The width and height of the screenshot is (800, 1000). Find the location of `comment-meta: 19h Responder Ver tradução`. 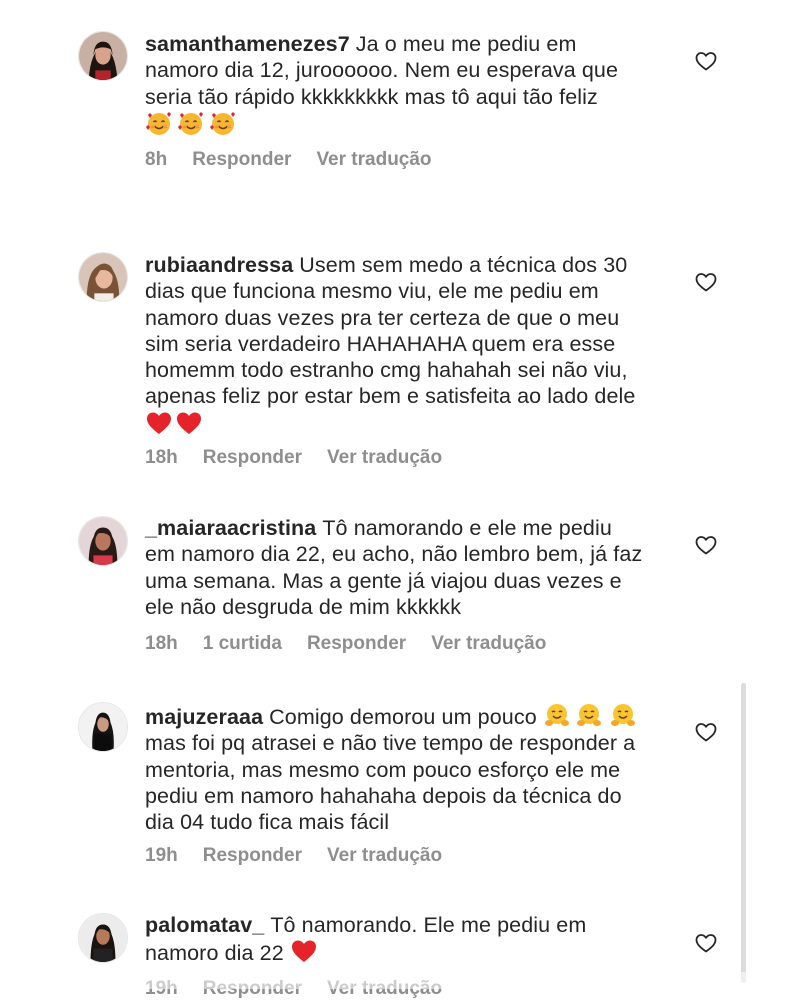

comment-meta: 19h Responder Ver tradução is located at coordinates (306, 856).